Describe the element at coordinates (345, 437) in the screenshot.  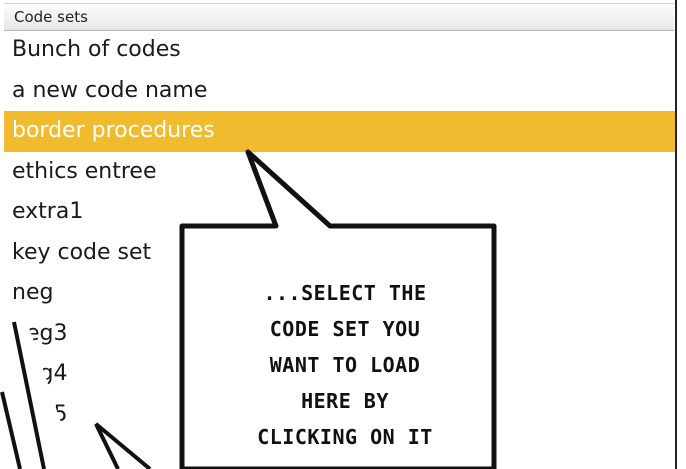
I see `callout-line: CLICKING ON IT` at that location.